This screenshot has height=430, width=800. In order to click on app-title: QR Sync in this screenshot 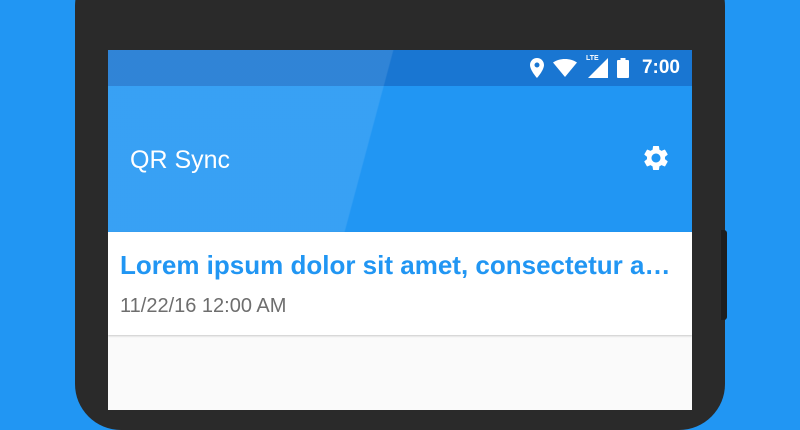, I will do `click(180, 160)`.